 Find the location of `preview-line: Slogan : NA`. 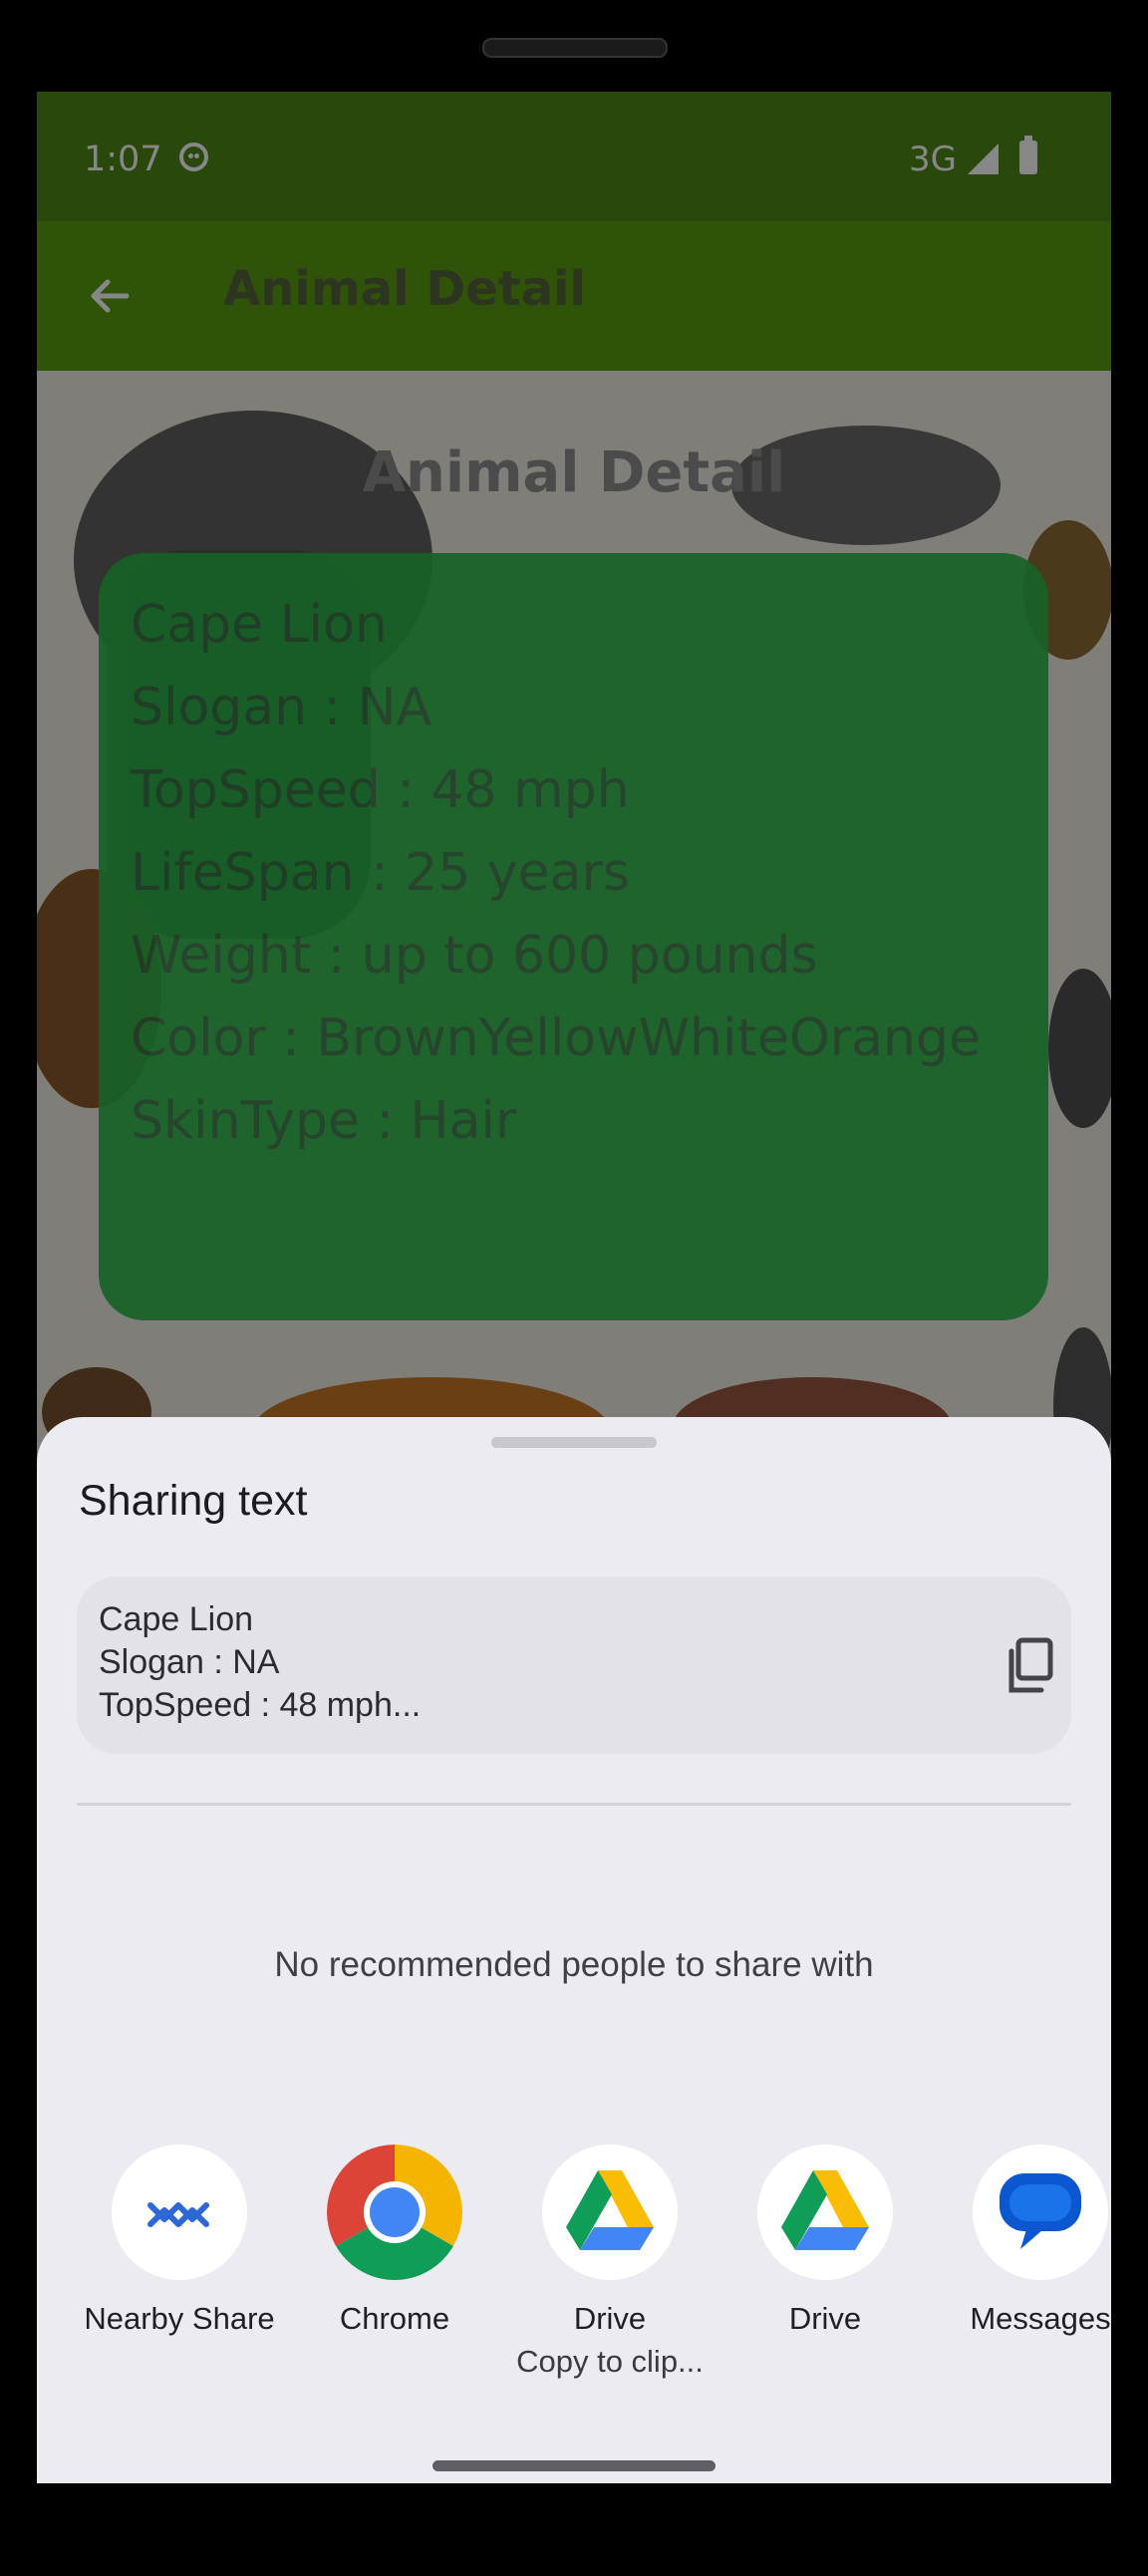

preview-line: Slogan : NA is located at coordinates (189, 1662).